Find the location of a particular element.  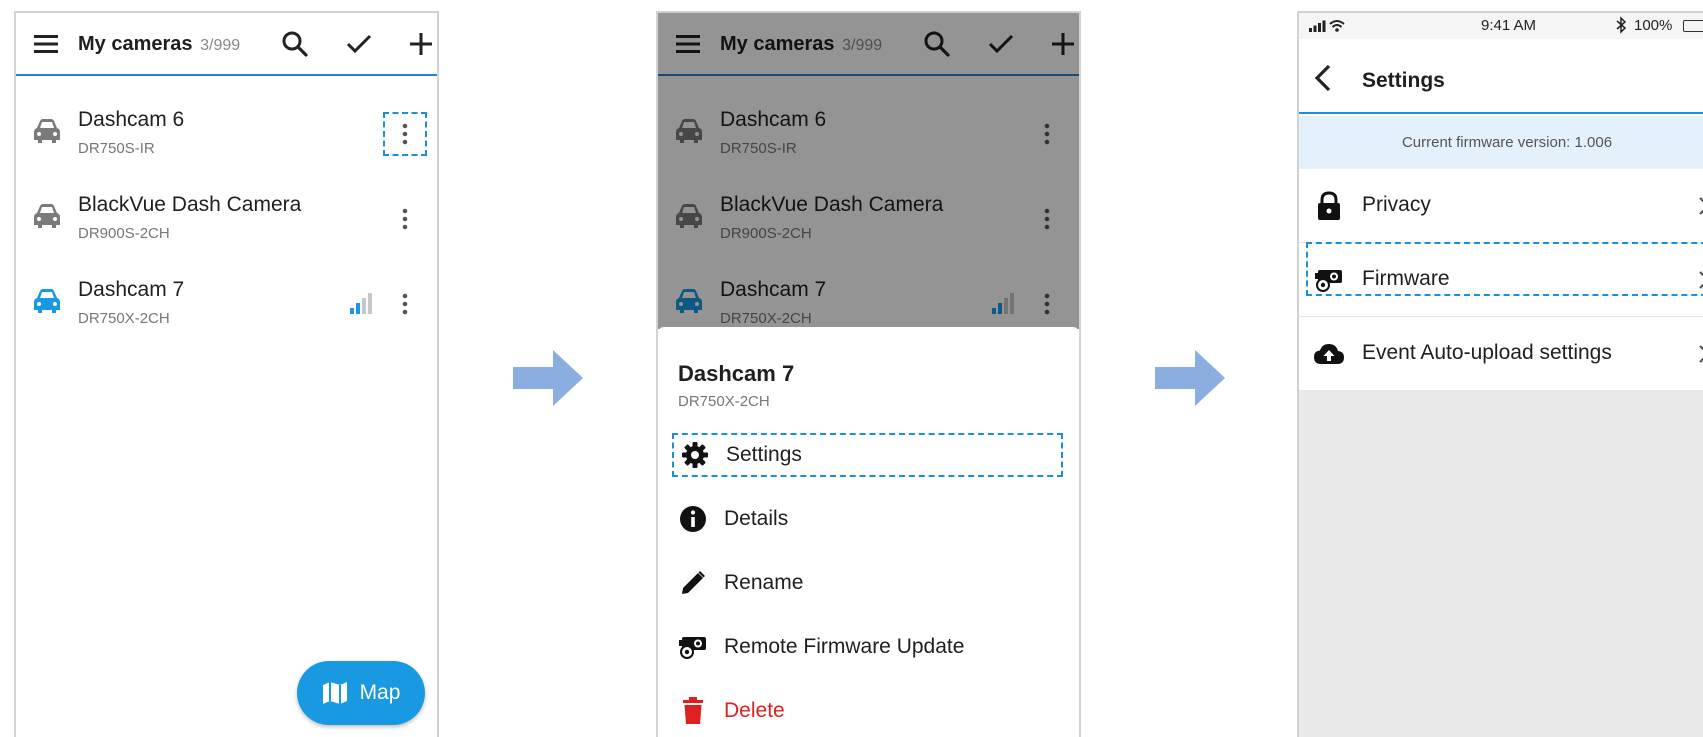

sheet-title: Dashcam 7 is located at coordinates (736, 373).